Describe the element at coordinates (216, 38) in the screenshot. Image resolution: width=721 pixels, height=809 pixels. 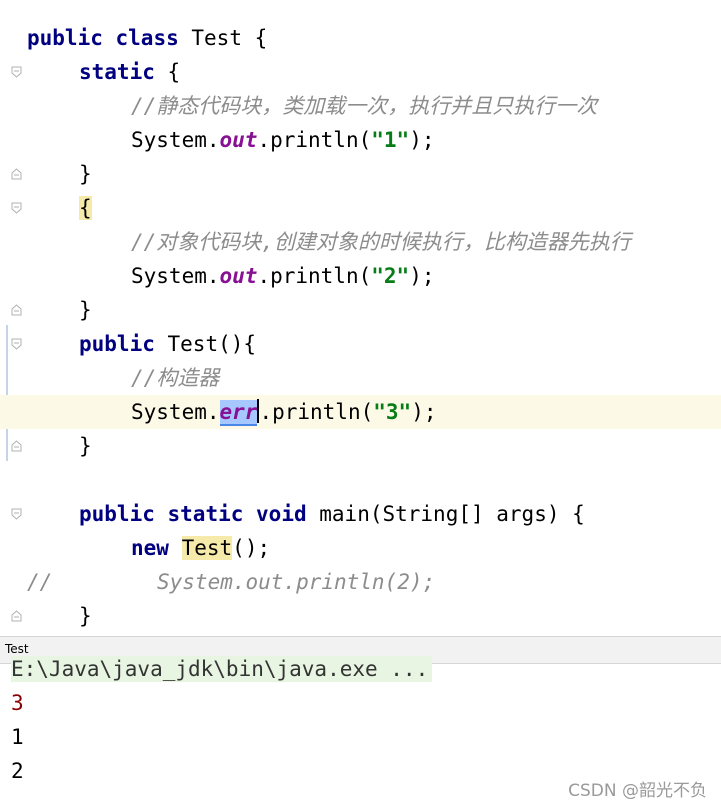
I see `class-name: Test` at that location.